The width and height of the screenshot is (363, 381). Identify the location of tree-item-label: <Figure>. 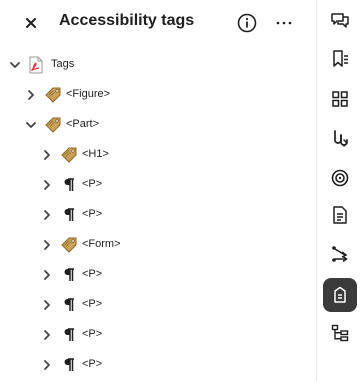
(88, 94).